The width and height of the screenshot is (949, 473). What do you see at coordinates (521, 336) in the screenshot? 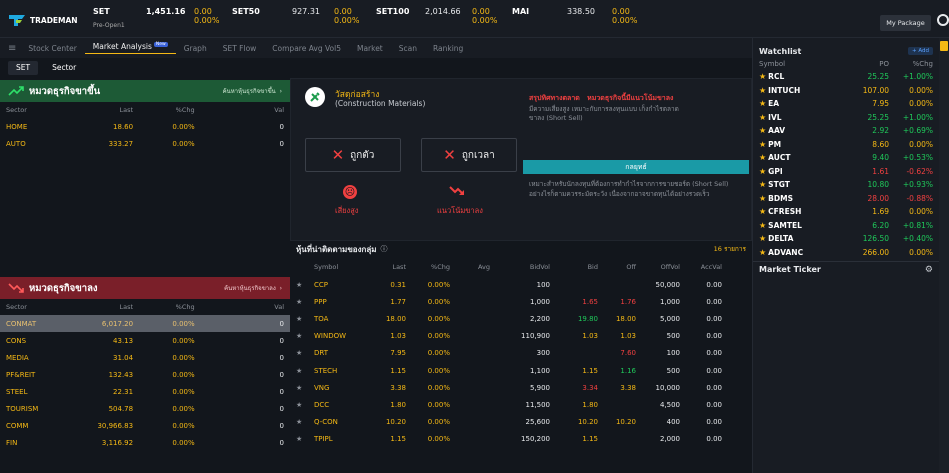
I see `stock-row: ★ WINDOW 1.03 0.00% 110,900 1.03 1.03 500 0.00` at bounding box center [521, 336].